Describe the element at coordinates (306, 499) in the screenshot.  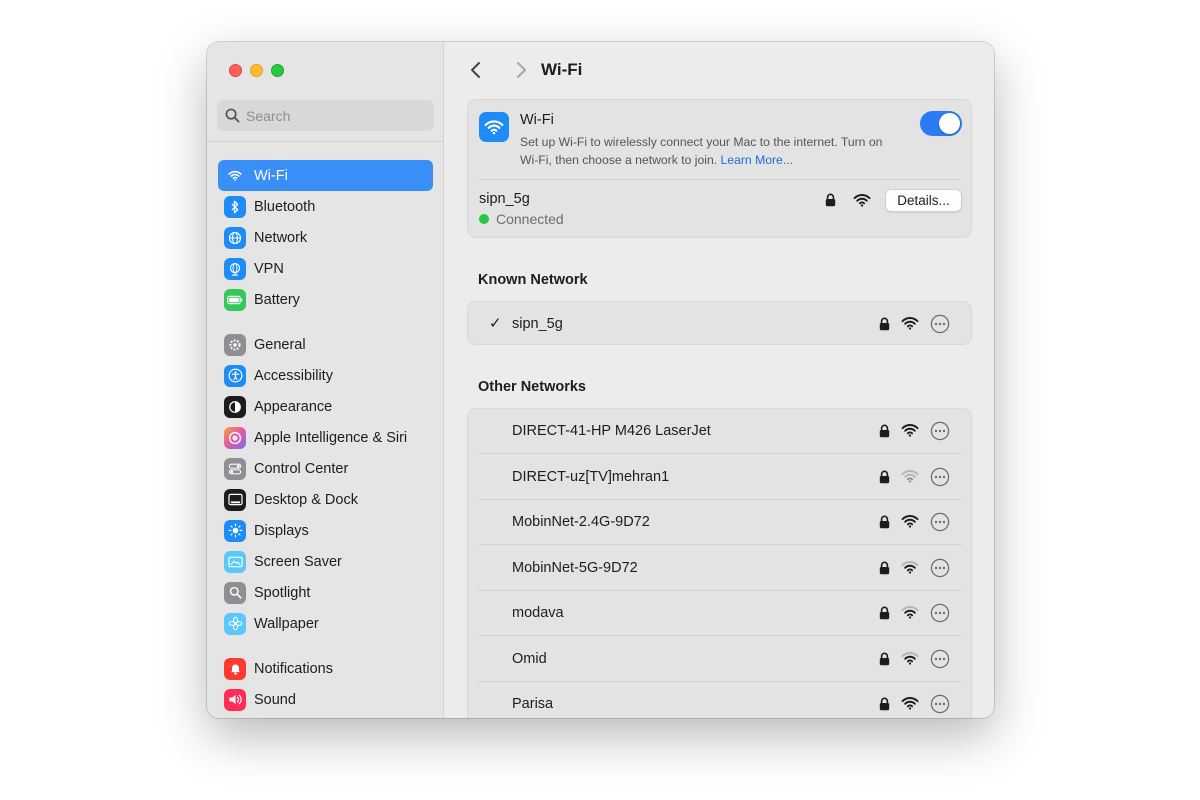
I see `sidebar-item-label: Desktop & Dock` at that location.